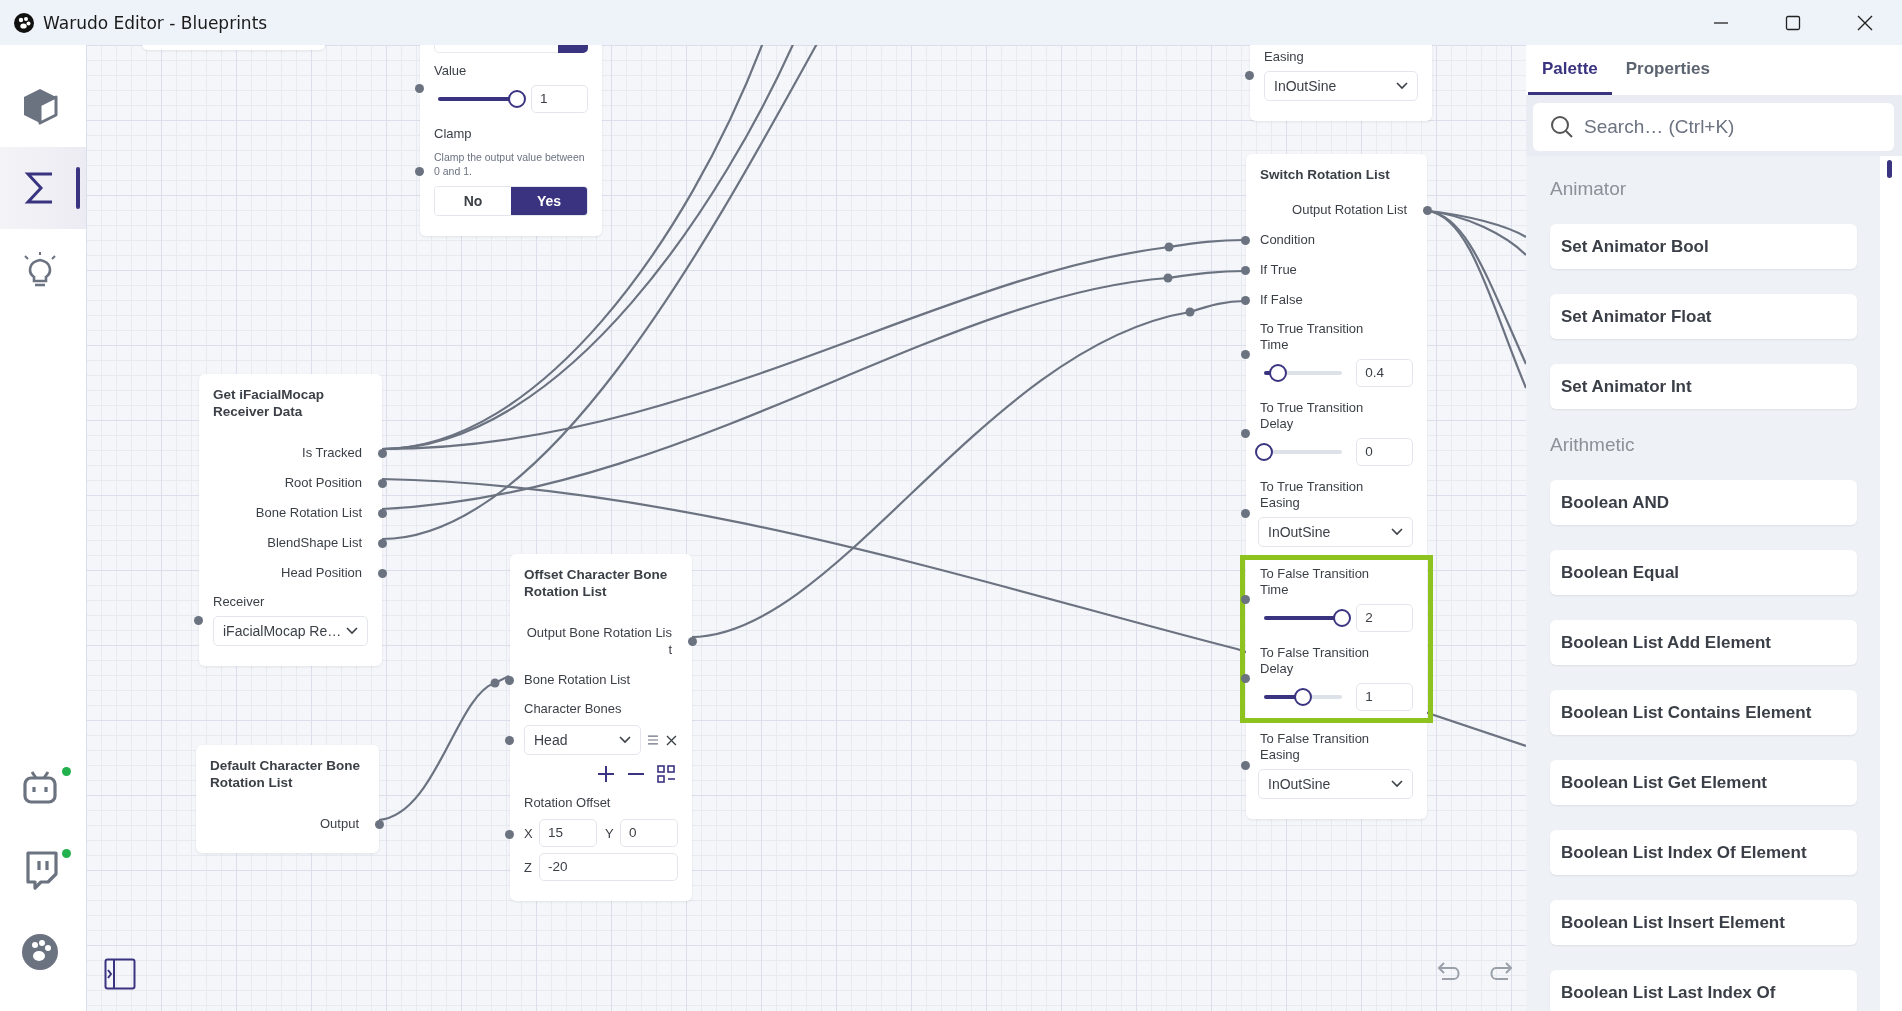 Image resolution: width=1902 pixels, height=1011 pixels. I want to click on palette-item: Set Animator Float, so click(1703, 316).